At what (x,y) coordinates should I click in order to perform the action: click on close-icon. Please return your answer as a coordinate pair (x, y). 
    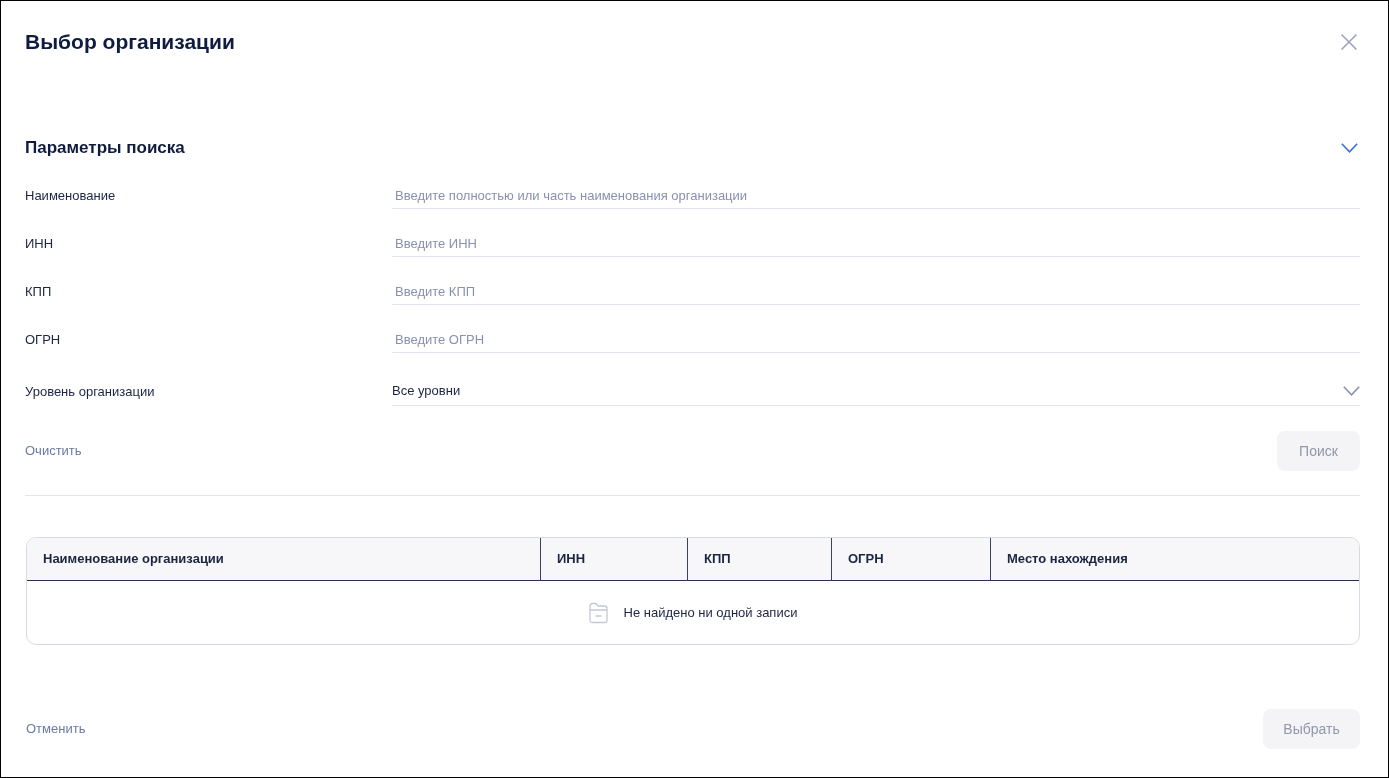
    Looking at the image, I should click on (1349, 42).